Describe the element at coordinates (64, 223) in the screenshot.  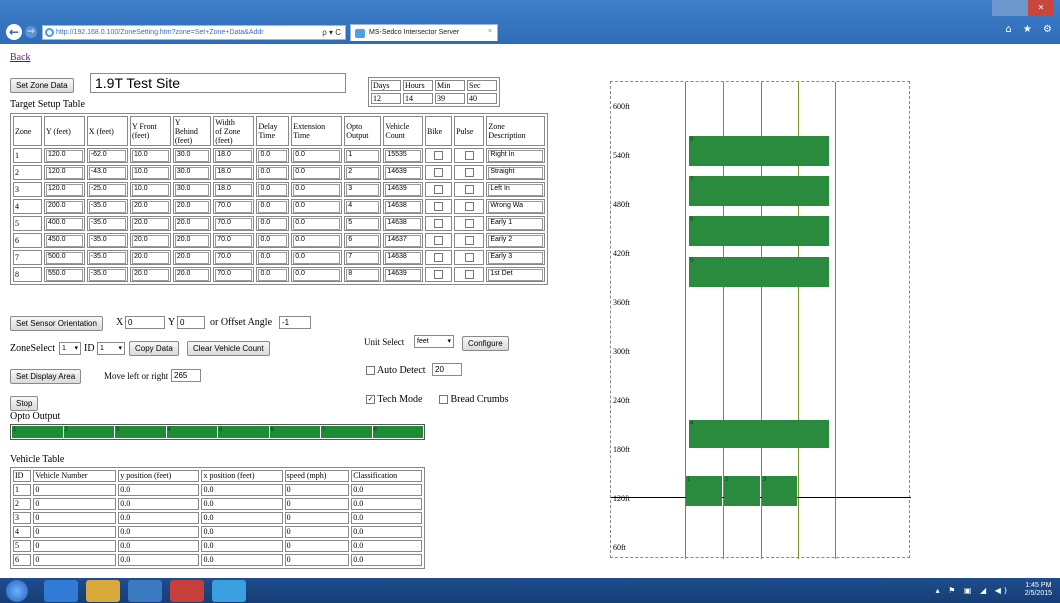
I see `target-y-input: 400.0` at that location.